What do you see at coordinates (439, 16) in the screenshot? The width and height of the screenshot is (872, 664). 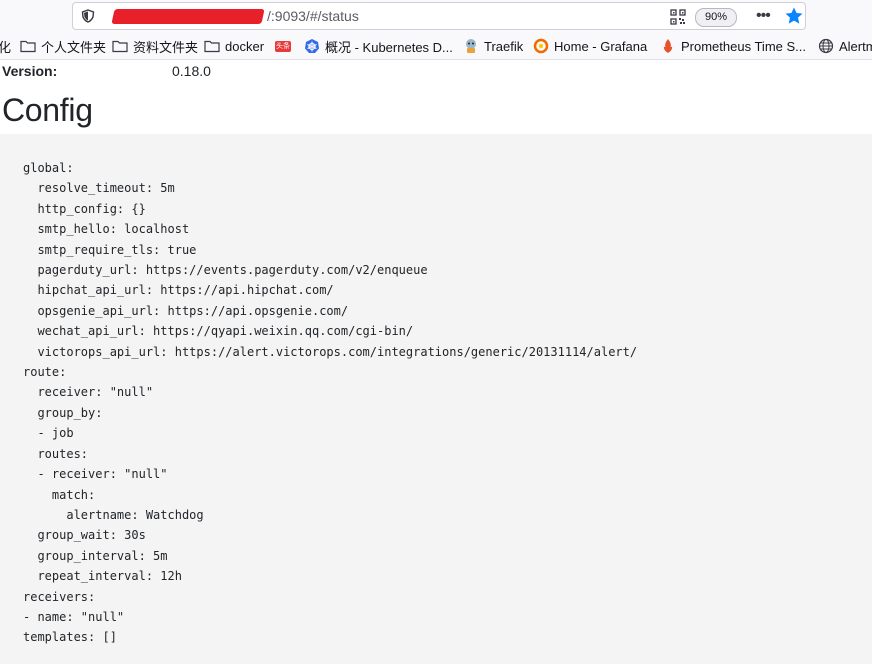 I see `address-bar: /:9093/#/status 90% •••` at bounding box center [439, 16].